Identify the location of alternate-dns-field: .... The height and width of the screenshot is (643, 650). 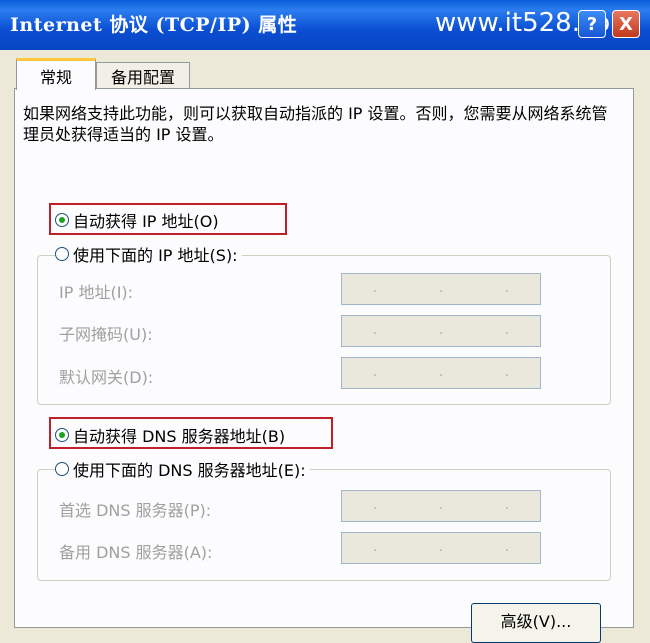
(441, 548).